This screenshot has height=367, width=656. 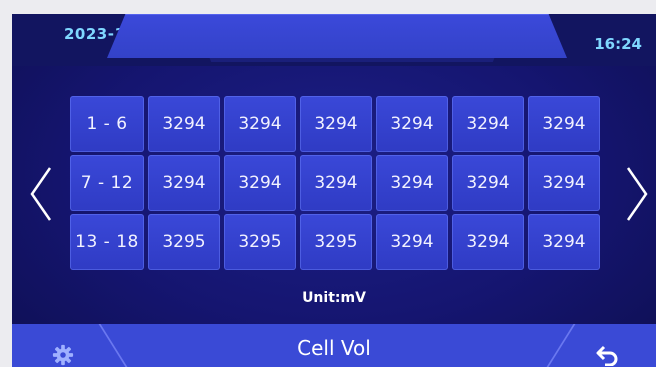 What do you see at coordinates (107, 183) in the screenshot?
I see `row-label: 7 - 12` at bounding box center [107, 183].